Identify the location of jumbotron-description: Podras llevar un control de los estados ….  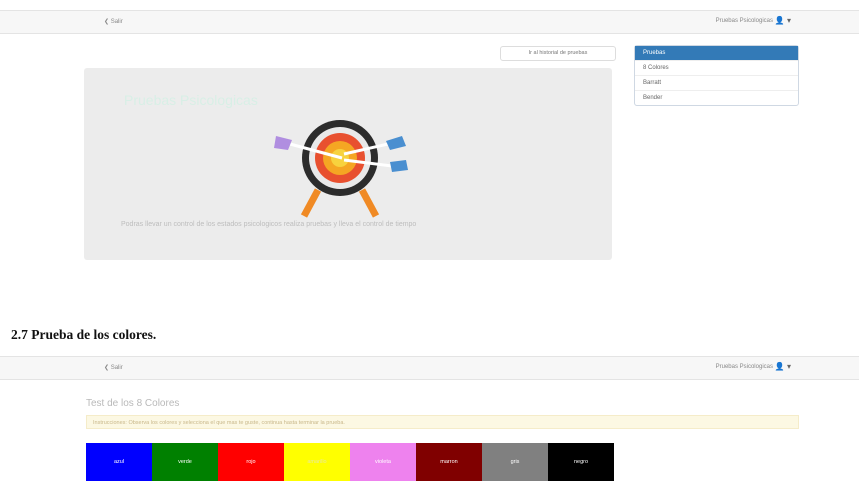
(269, 224).